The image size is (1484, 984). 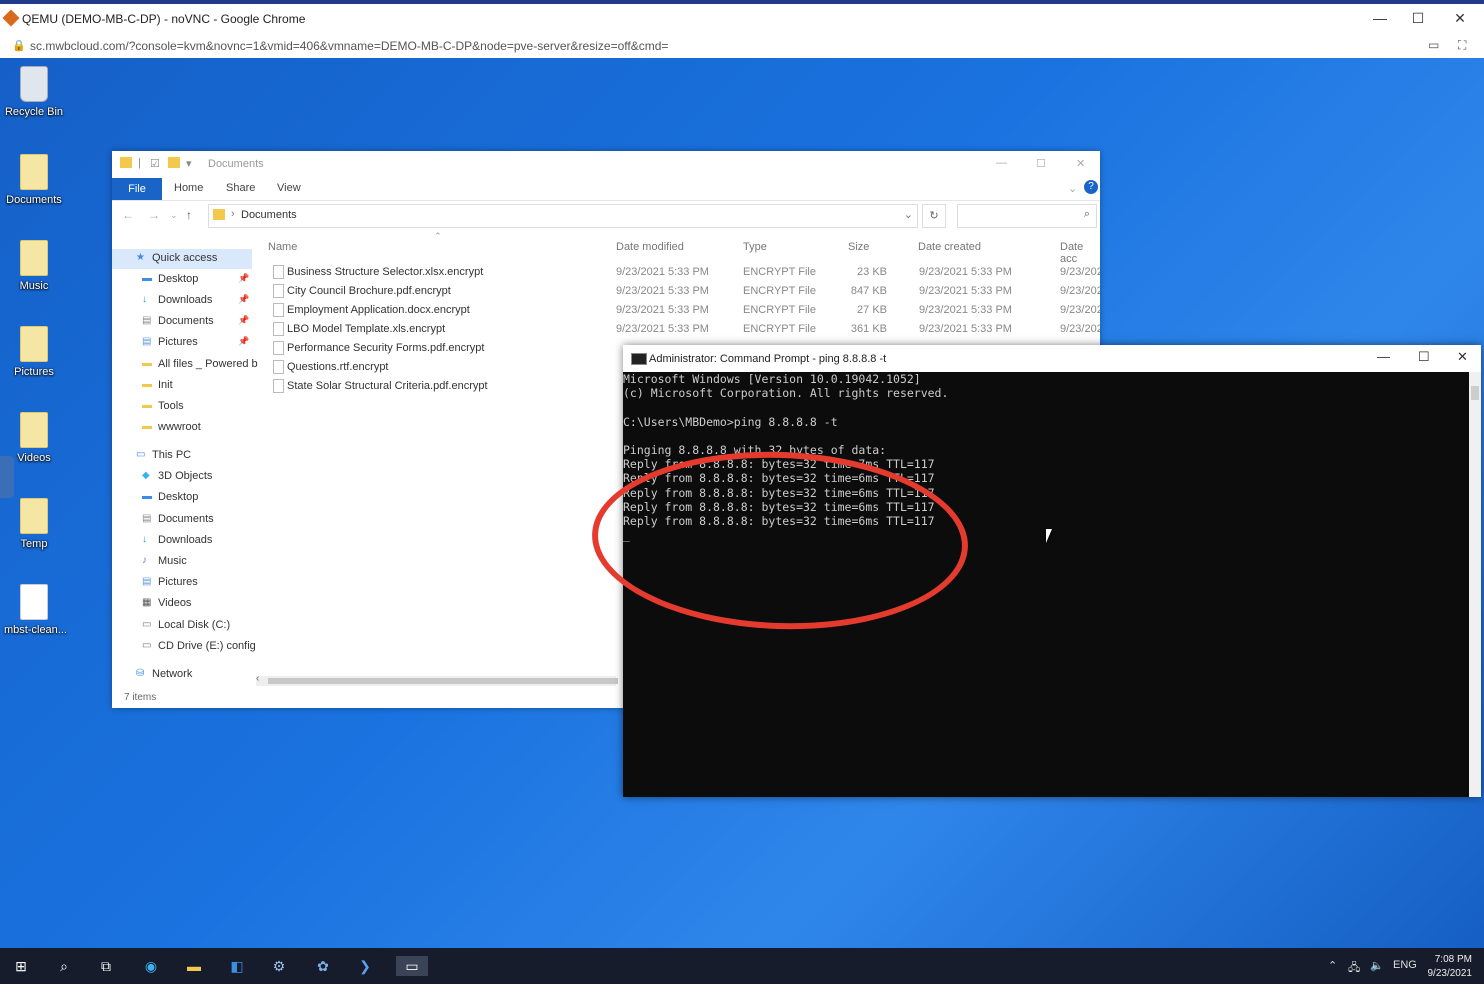 I want to click on nav-quick-item: ▤ Pictures 📌, so click(x=182, y=343).